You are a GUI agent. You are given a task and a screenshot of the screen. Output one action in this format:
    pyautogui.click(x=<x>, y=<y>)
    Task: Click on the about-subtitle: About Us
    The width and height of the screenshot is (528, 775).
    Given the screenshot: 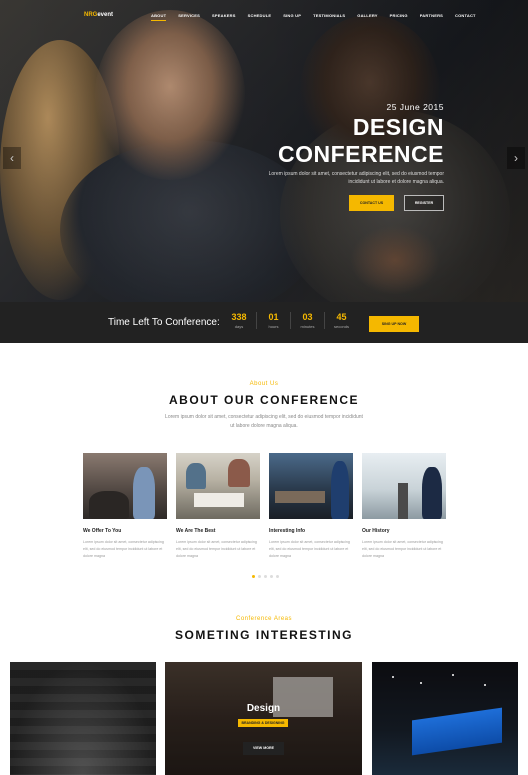 What is the action you would take?
    pyautogui.click(x=264, y=384)
    